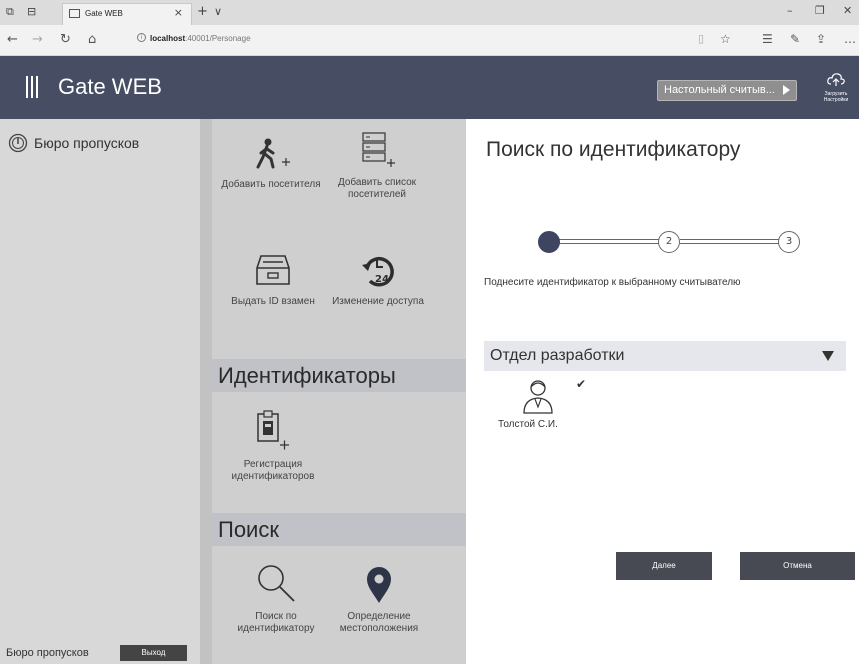 The height and width of the screenshot is (664, 859). What do you see at coordinates (378, 149) in the screenshot?
I see `visitor-list-icon` at bounding box center [378, 149].